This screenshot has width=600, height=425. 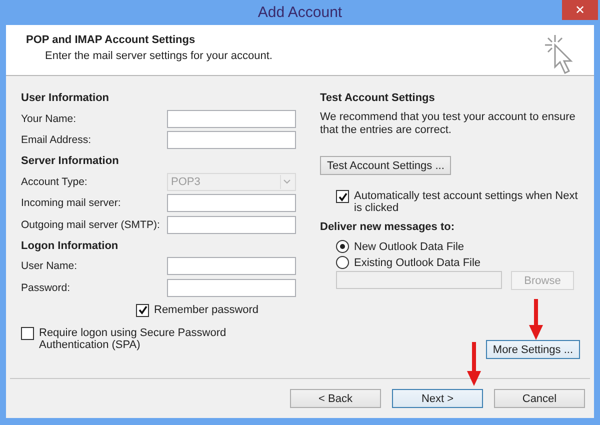 What do you see at coordinates (70, 246) in the screenshot?
I see `section-heading: Logon Information` at bounding box center [70, 246].